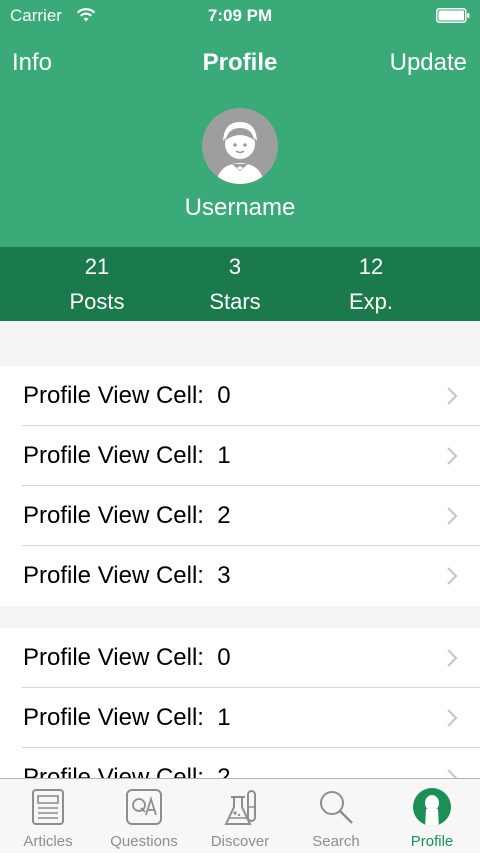 This screenshot has height=853, width=480. Describe the element at coordinates (453, 15) in the screenshot. I see `battery-icon` at that location.